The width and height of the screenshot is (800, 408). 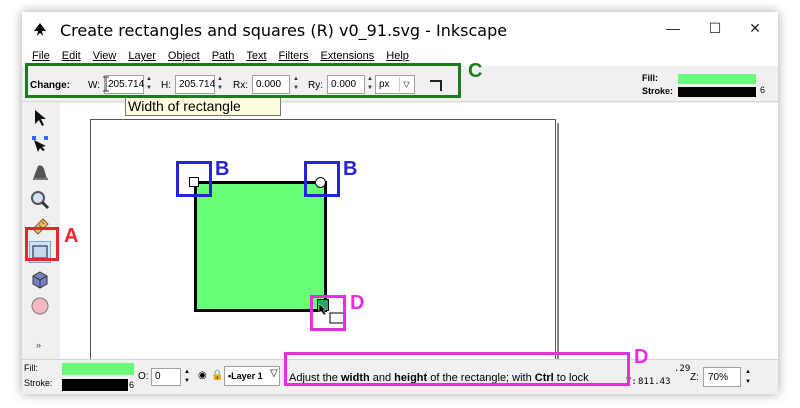 I want to click on 3d-box-icon, so click(x=40, y=280).